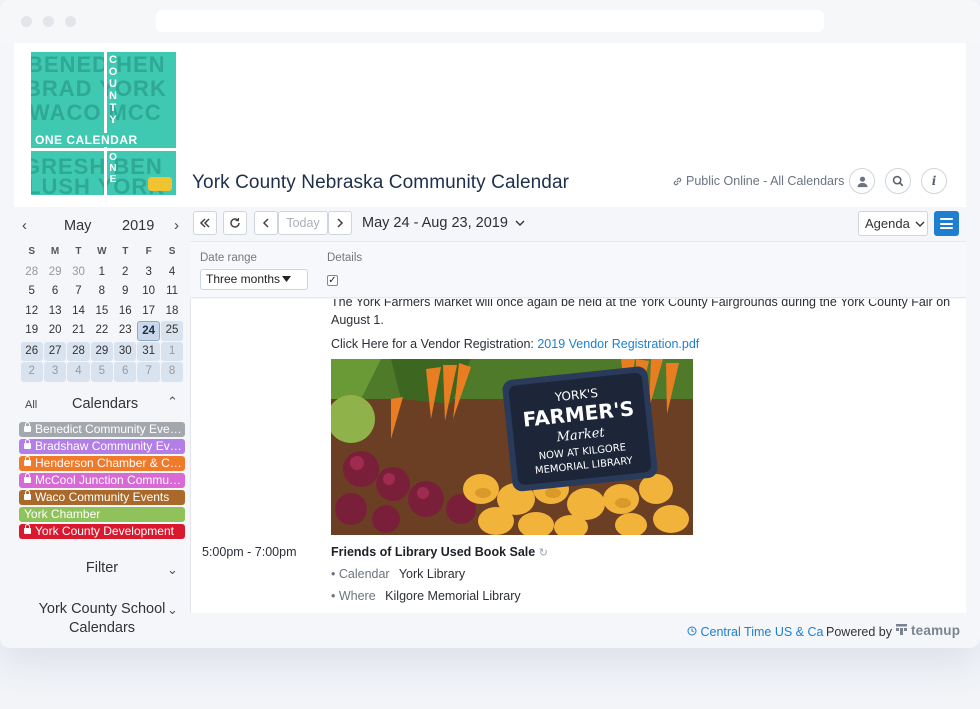  I want to click on today-button: Today, so click(303, 223).